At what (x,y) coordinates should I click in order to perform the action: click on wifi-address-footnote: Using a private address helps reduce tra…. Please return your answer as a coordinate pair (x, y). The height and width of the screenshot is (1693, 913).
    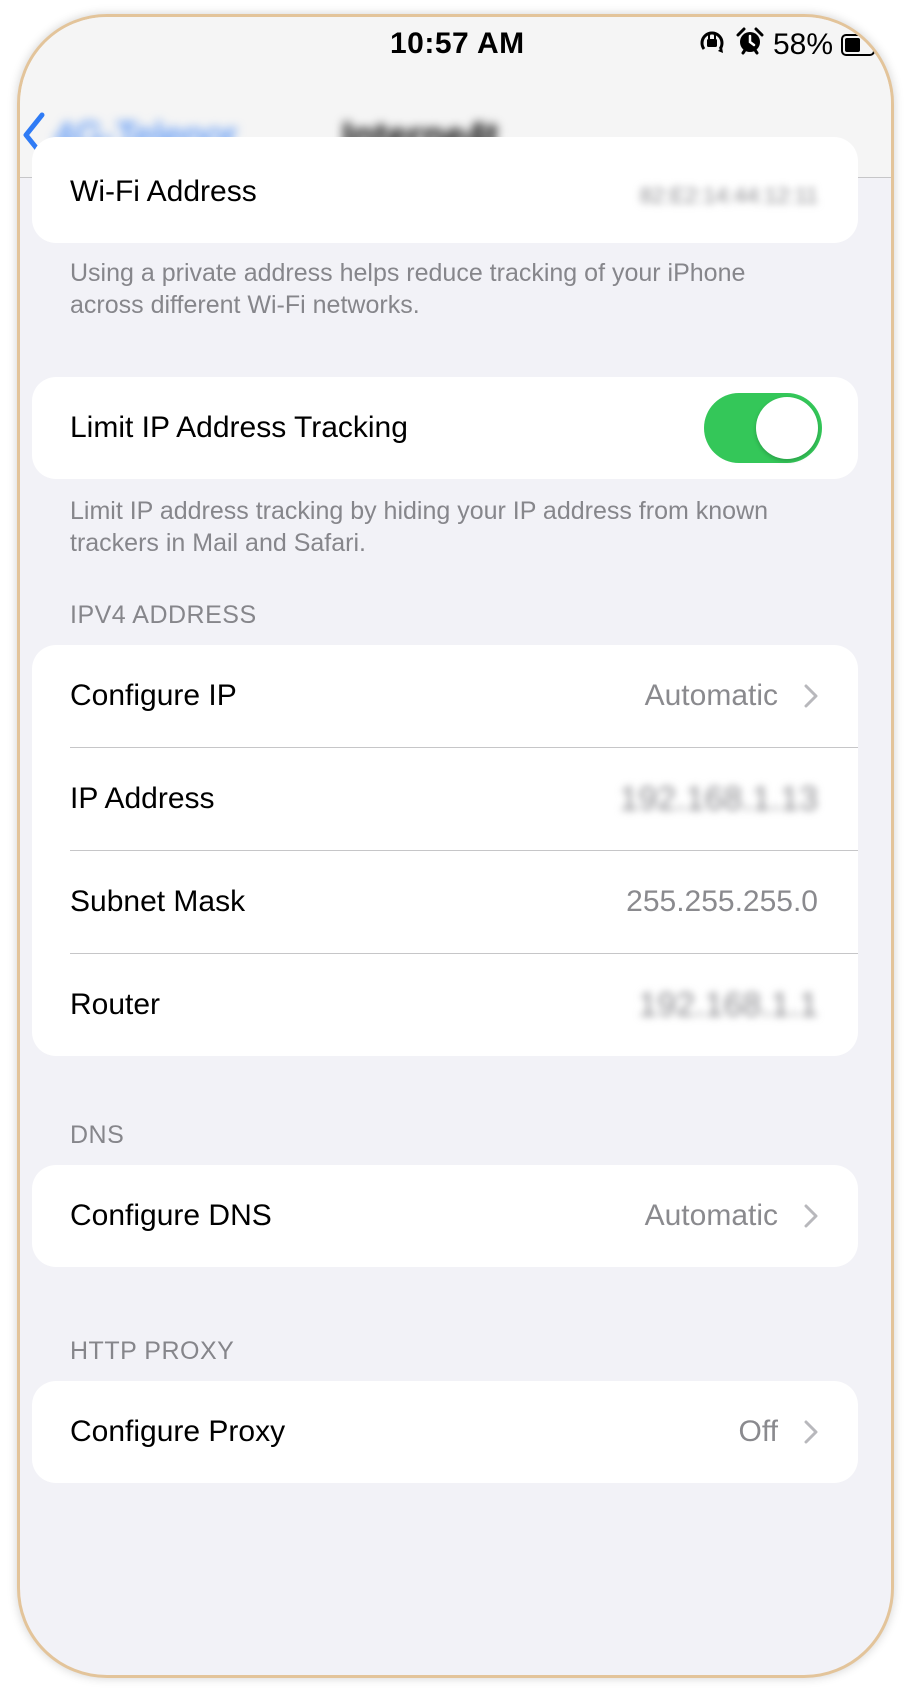
    Looking at the image, I should click on (408, 289).